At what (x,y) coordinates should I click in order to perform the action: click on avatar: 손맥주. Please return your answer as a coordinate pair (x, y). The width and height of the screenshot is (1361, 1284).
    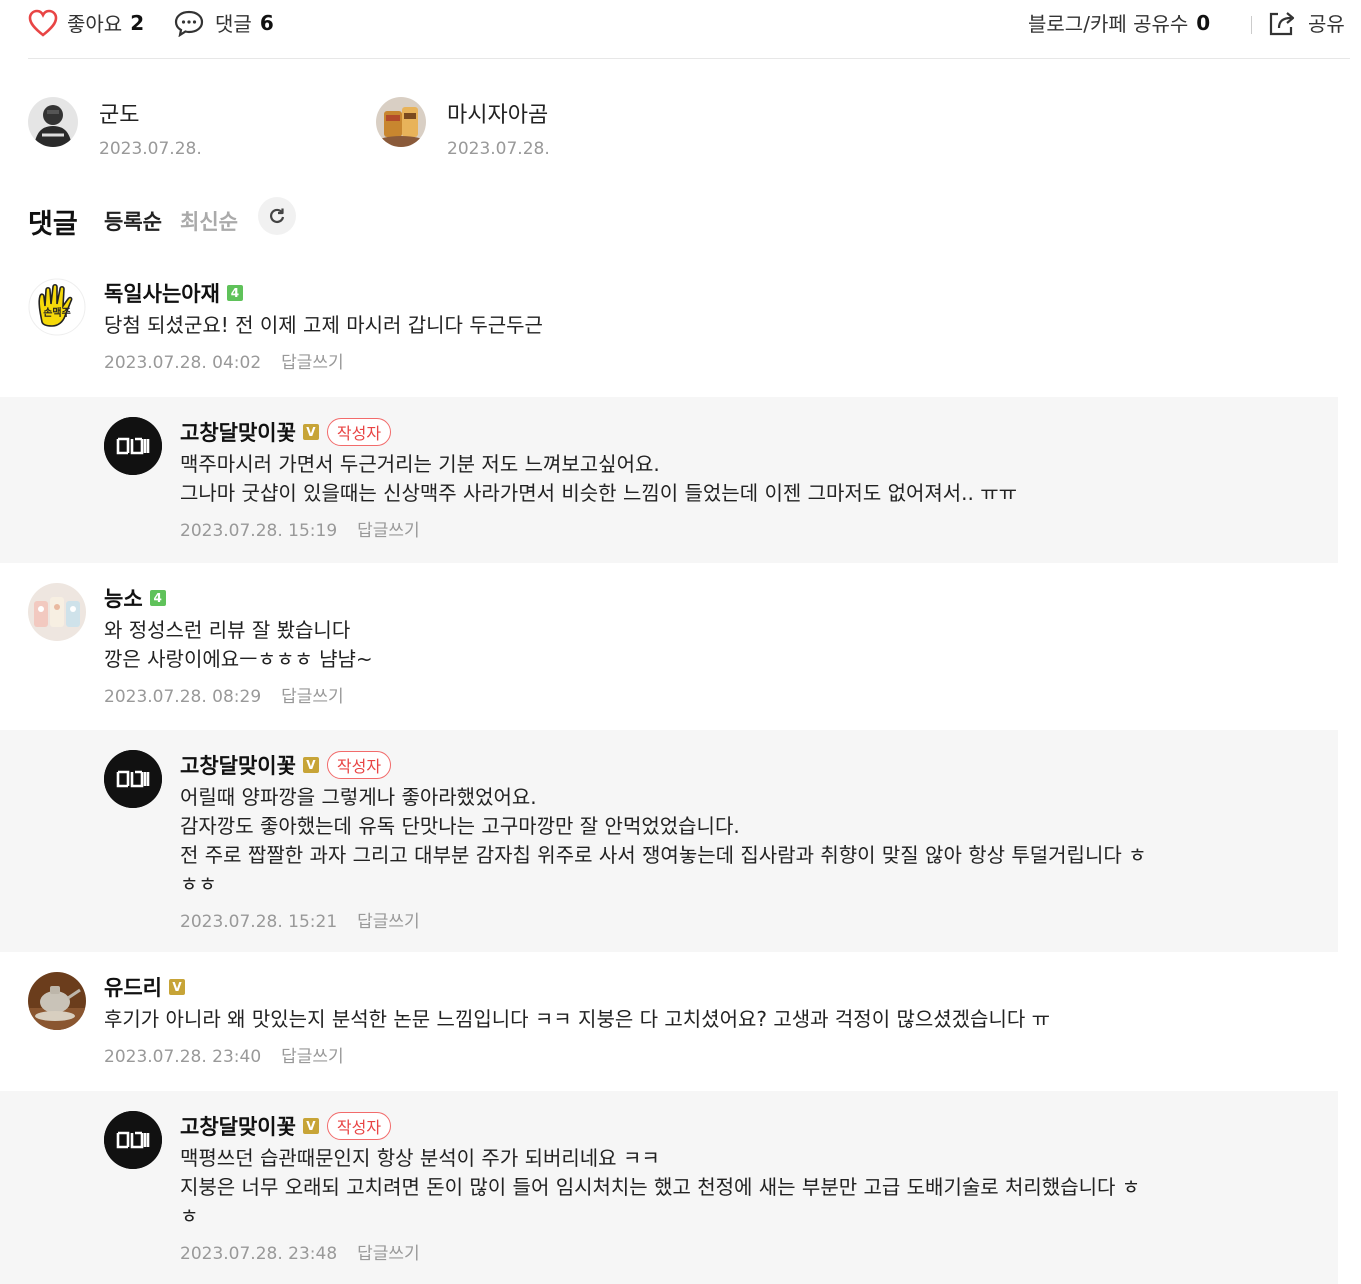
    Looking at the image, I should click on (57, 307).